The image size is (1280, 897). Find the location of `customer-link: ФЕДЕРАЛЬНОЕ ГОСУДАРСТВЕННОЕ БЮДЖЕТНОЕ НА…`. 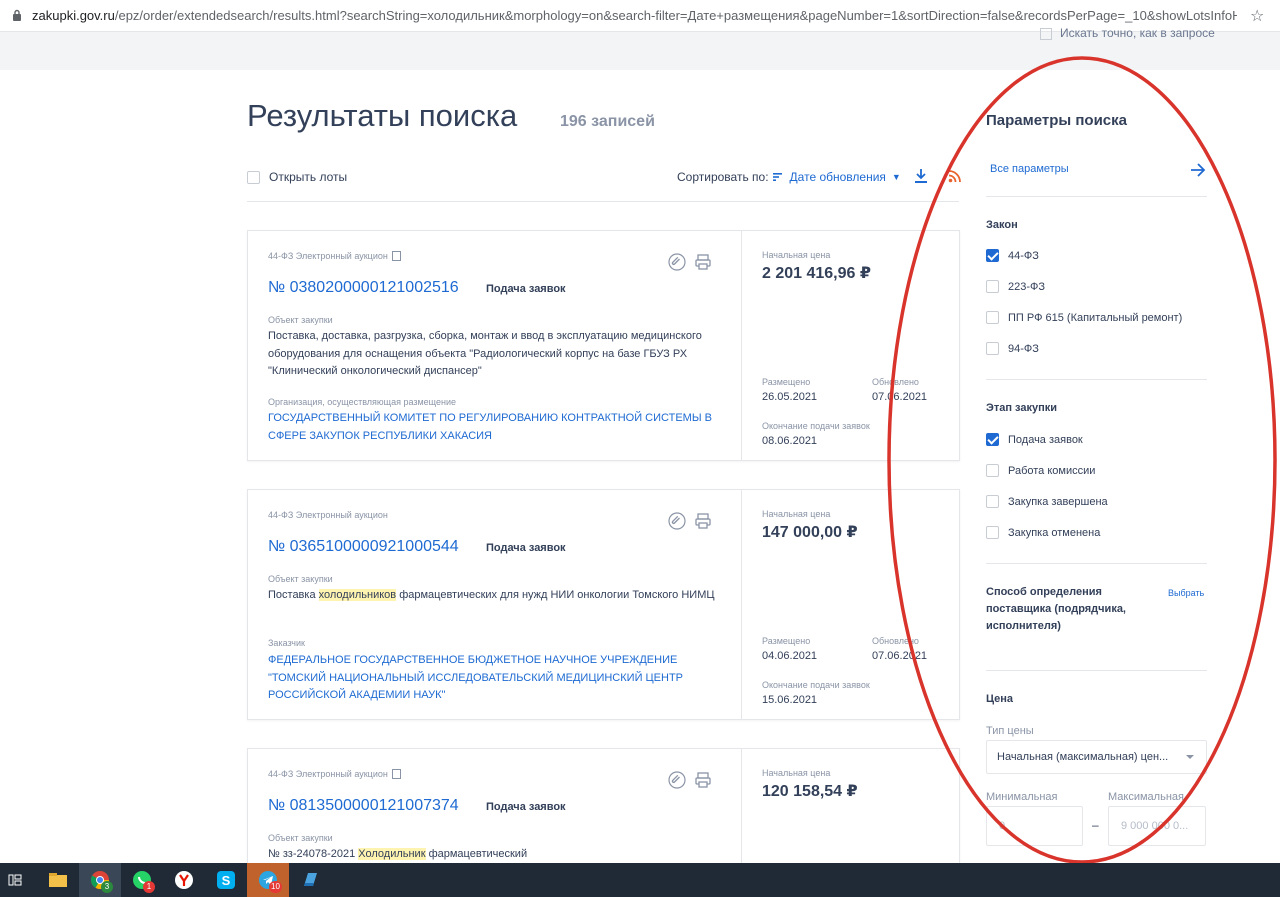

customer-link: ФЕДЕРАЛЬНОЕ ГОСУДАРСТВЕННОЕ БЮДЖЕТНОЕ НА… is located at coordinates (493, 678).